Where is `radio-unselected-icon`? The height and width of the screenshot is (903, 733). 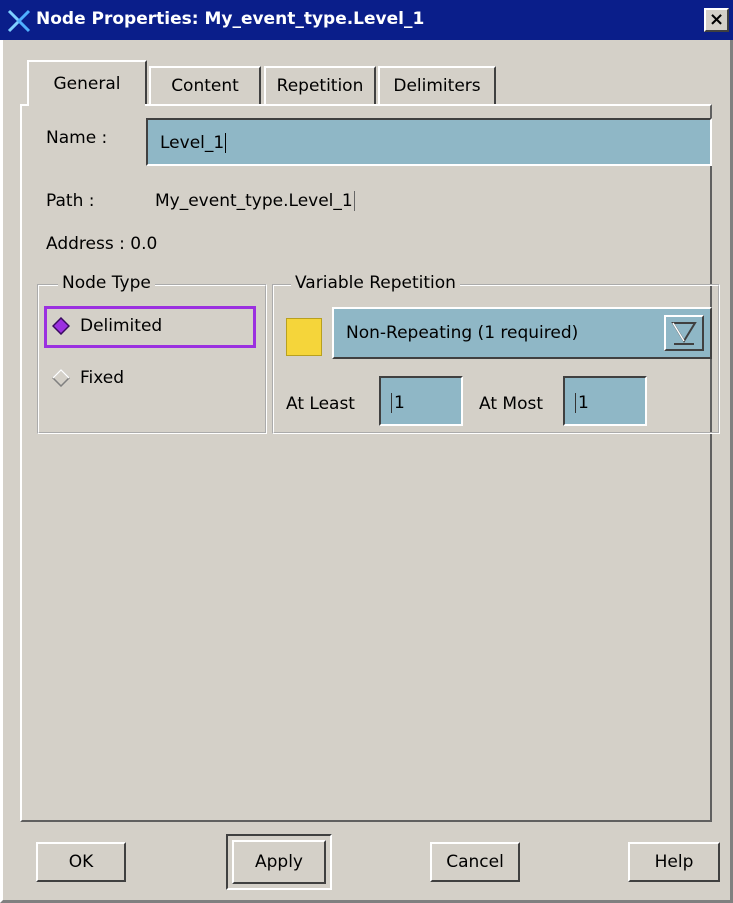
radio-unselected-icon is located at coordinates (61, 378).